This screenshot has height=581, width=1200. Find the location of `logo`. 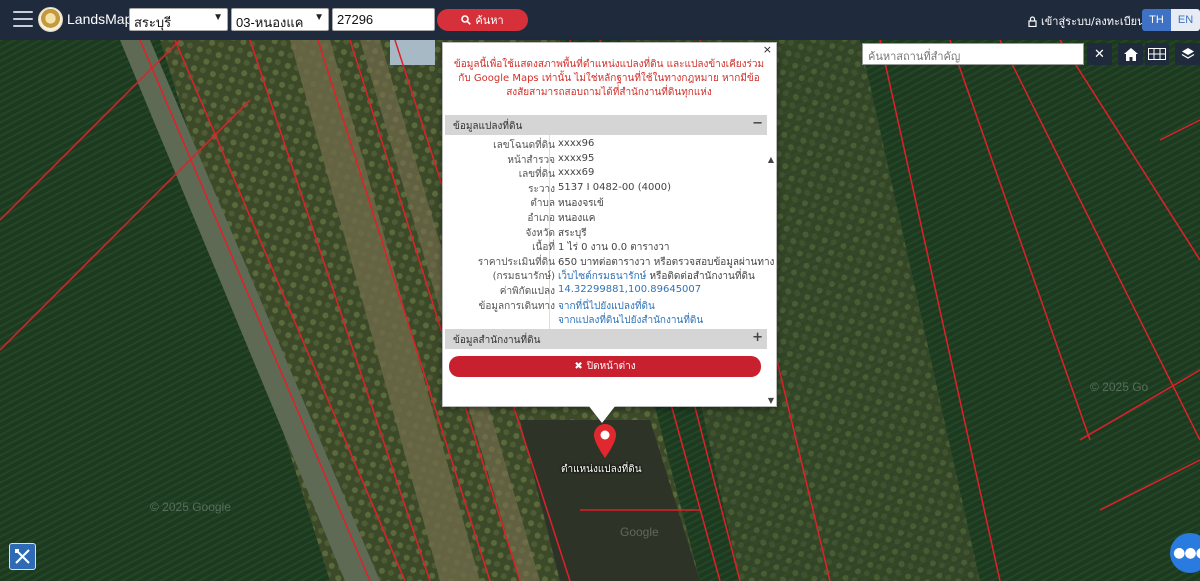

logo is located at coordinates (50, 19).